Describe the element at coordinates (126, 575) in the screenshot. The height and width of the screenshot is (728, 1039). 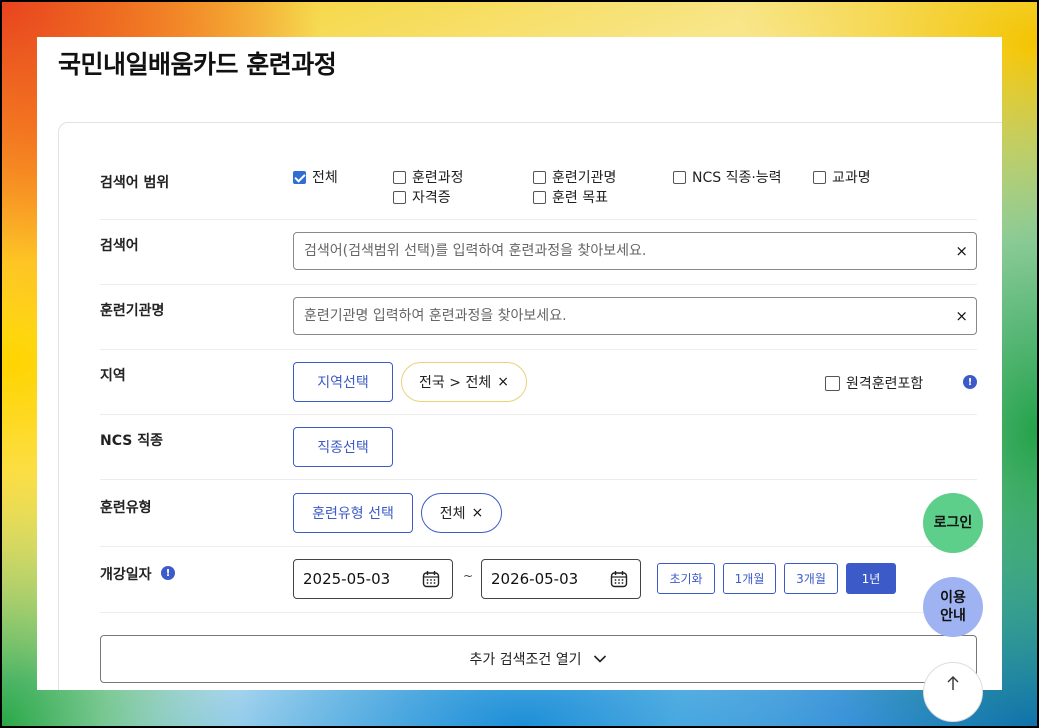
I see `open-date-label: 개강일자` at that location.